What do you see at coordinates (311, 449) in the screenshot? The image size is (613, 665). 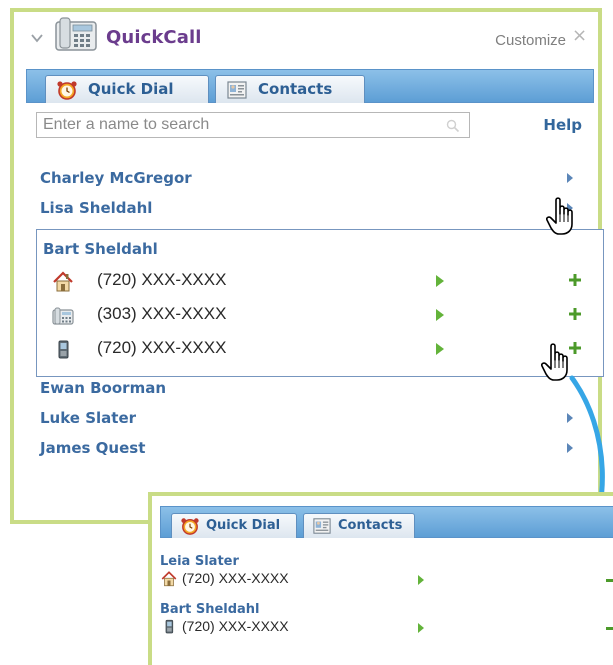 I see `contact-row-james-quest: James Quest` at bounding box center [311, 449].